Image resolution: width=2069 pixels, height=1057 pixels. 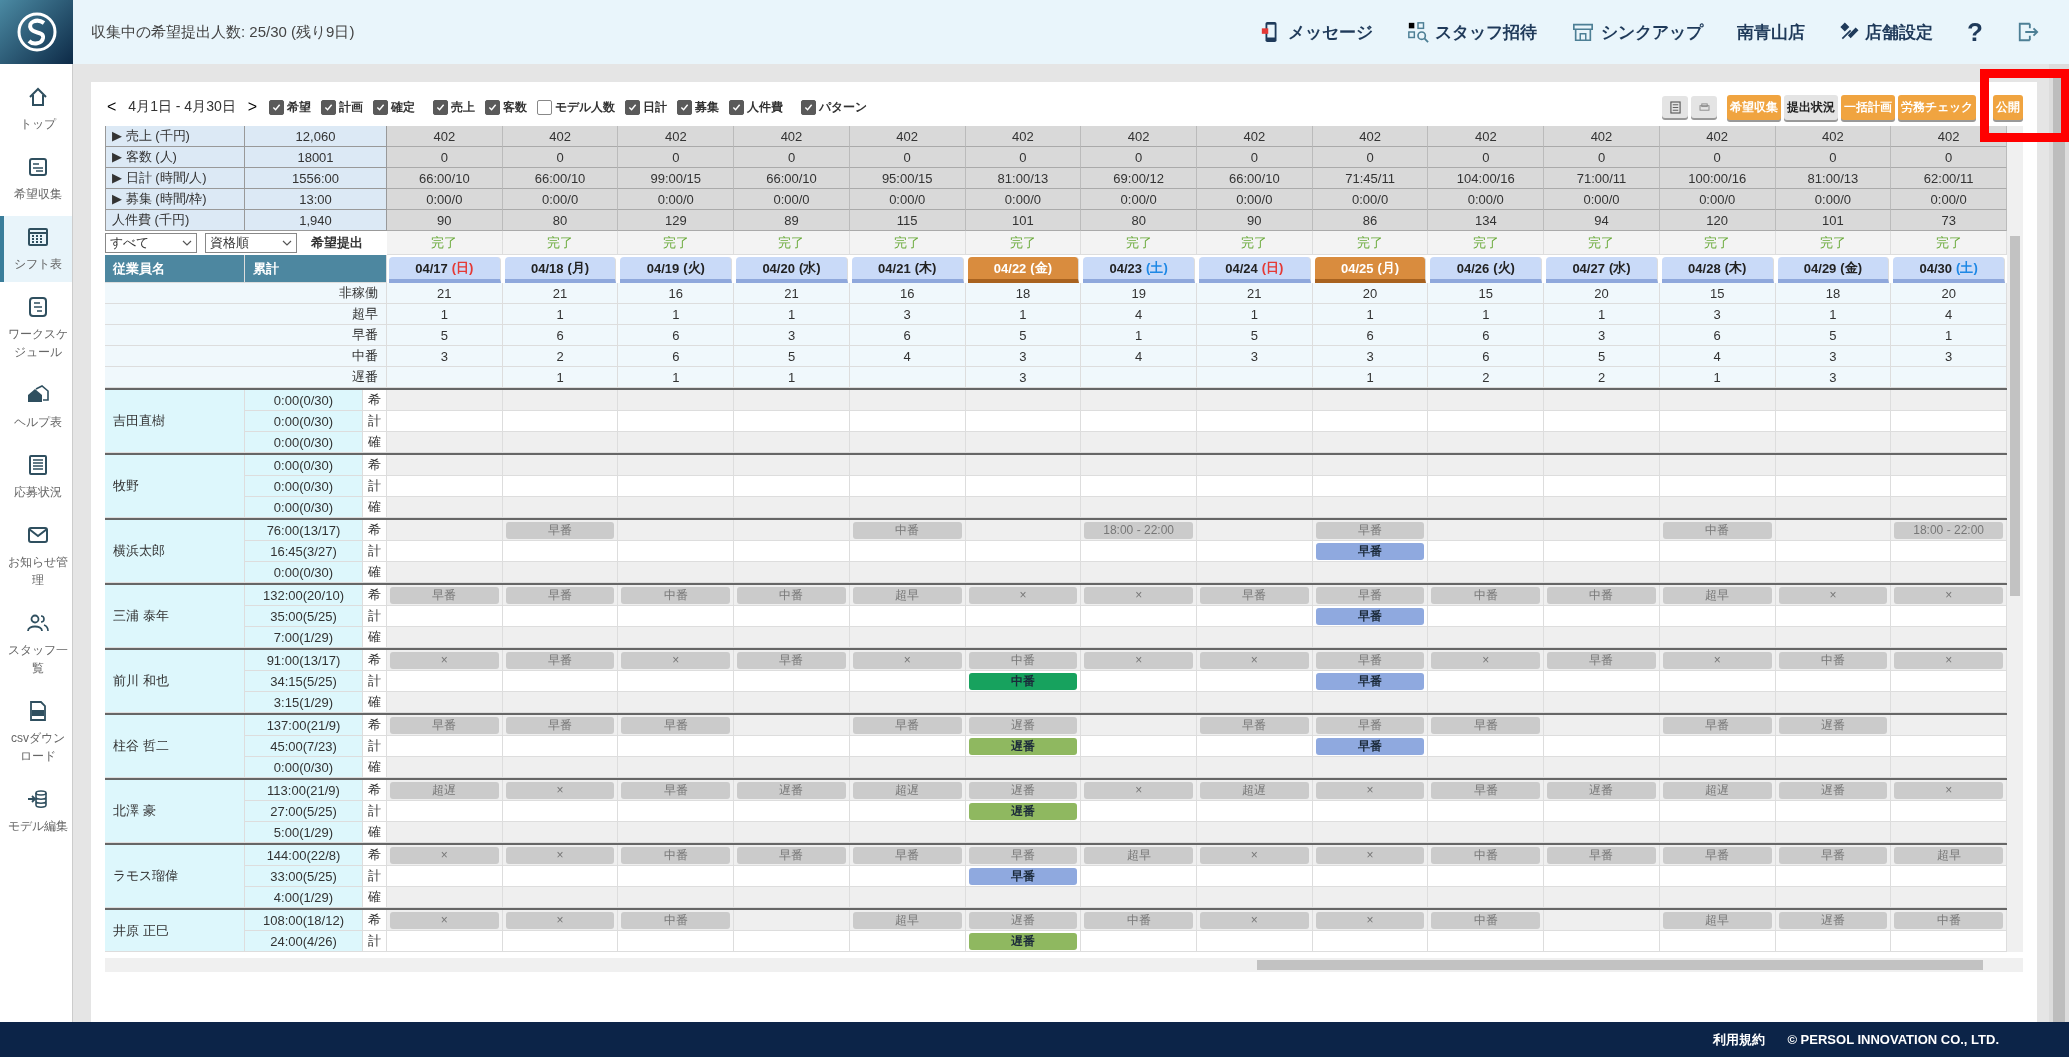 I want to click on order-select: 資格順, so click(x=251, y=243).